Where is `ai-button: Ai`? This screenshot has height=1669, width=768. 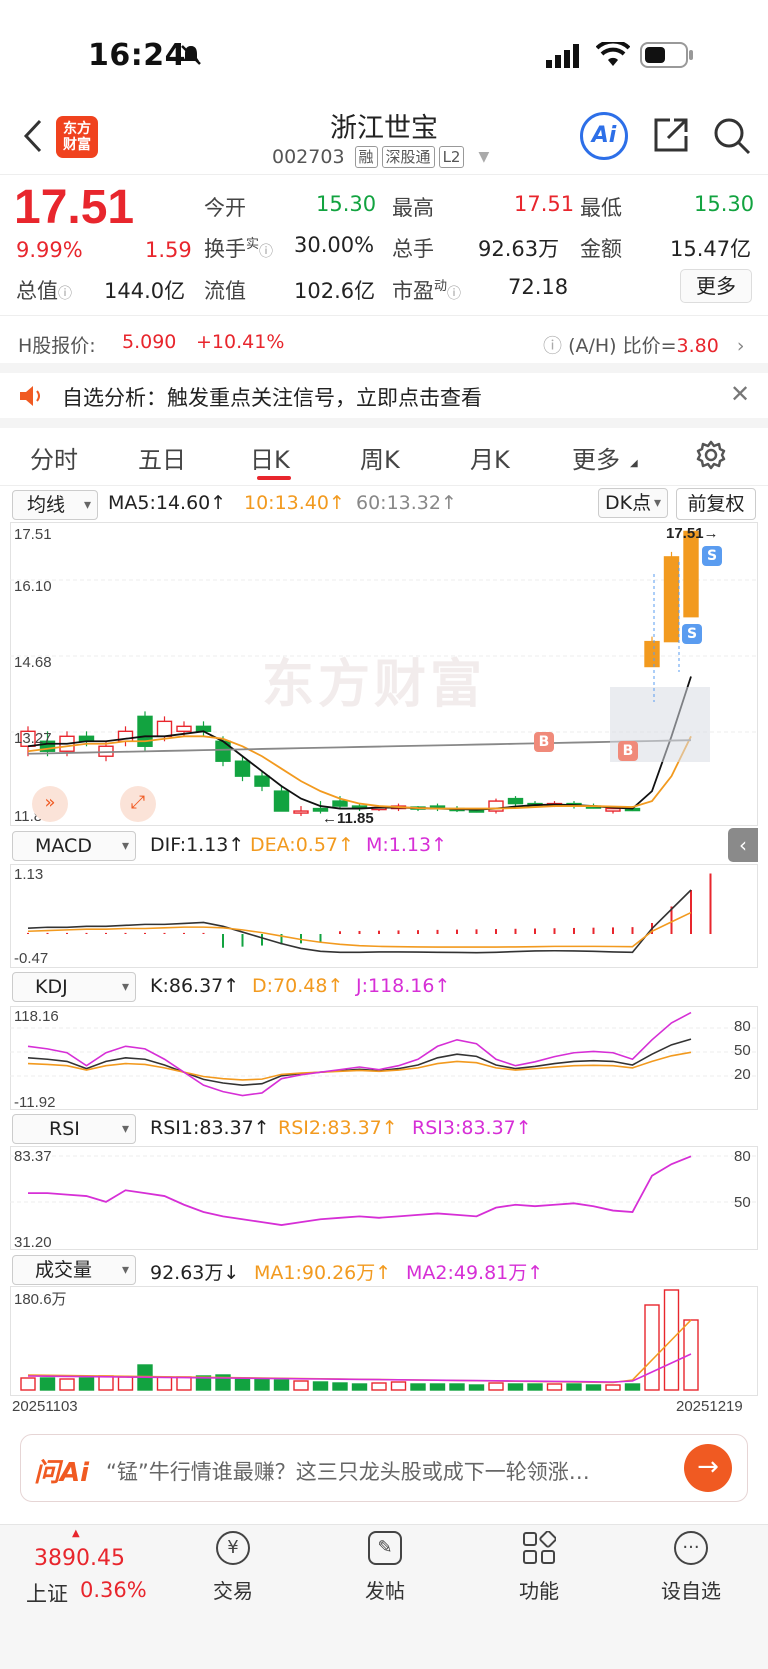
ai-button: Ai is located at coordinates (604, 136).